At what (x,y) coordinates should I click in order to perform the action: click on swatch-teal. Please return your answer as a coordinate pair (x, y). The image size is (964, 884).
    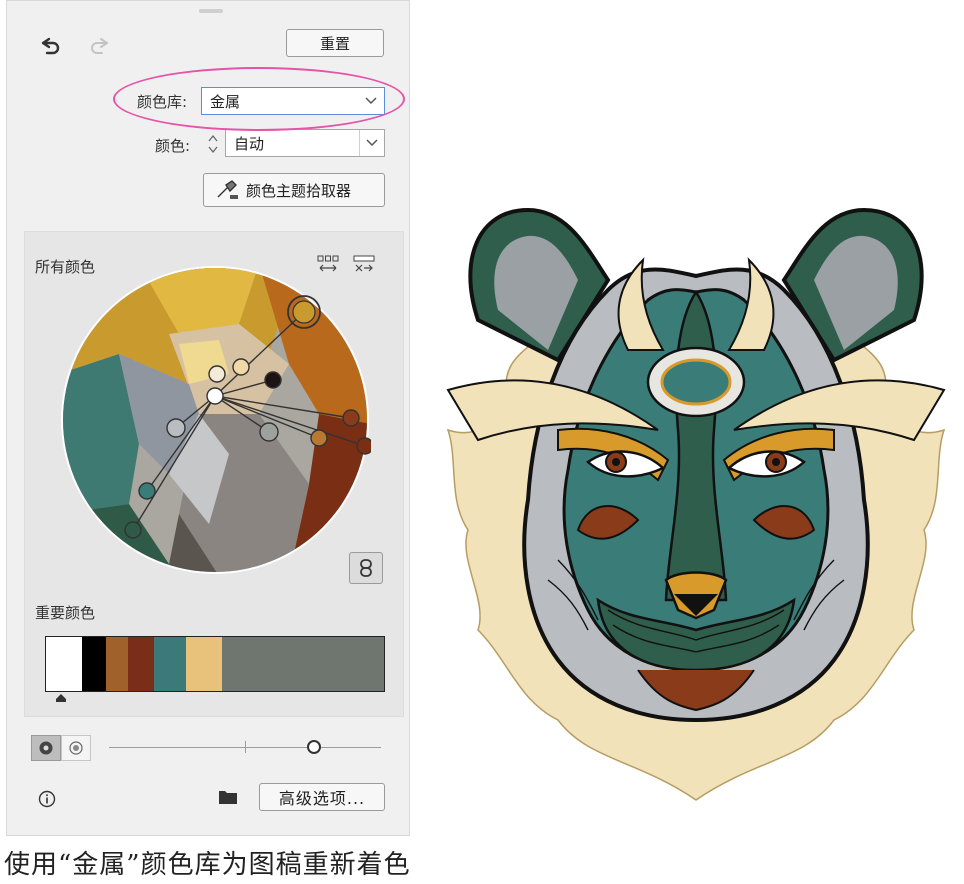
    Looking at the image, I should click on (170, 664).